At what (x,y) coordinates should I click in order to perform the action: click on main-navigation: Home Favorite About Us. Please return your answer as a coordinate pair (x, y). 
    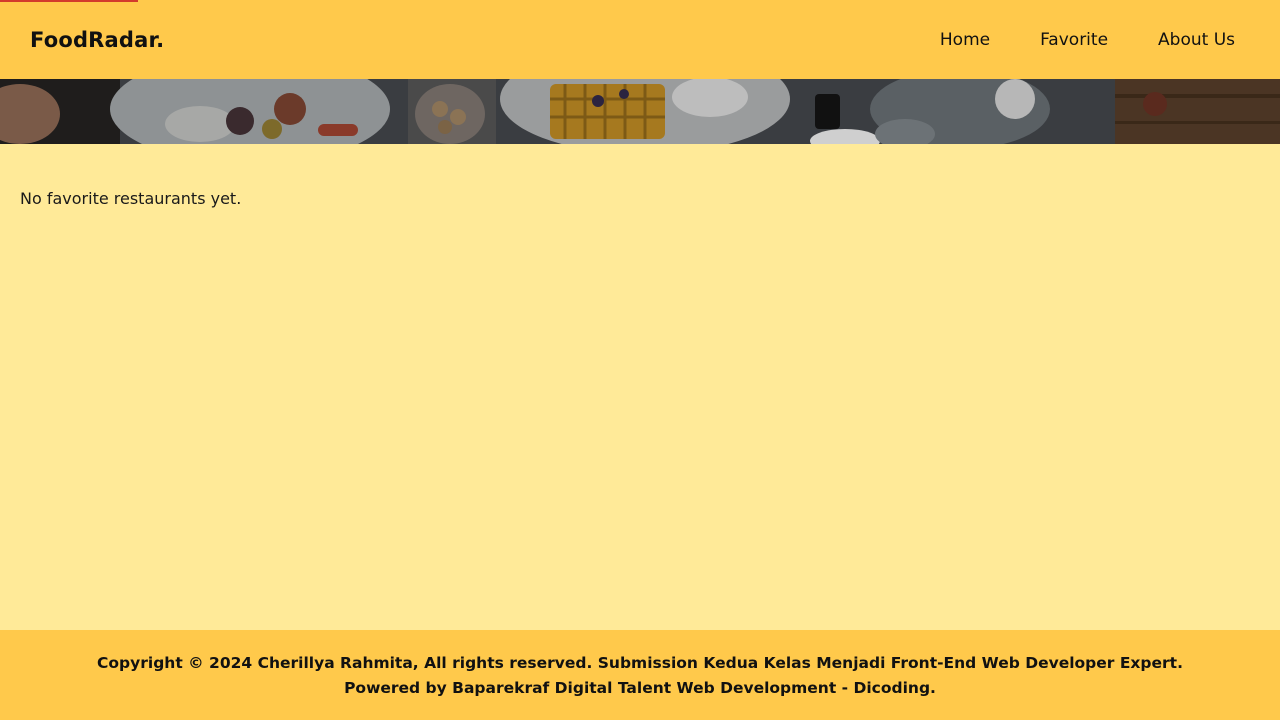
    Looking at the image, I should click on (1062, 40).